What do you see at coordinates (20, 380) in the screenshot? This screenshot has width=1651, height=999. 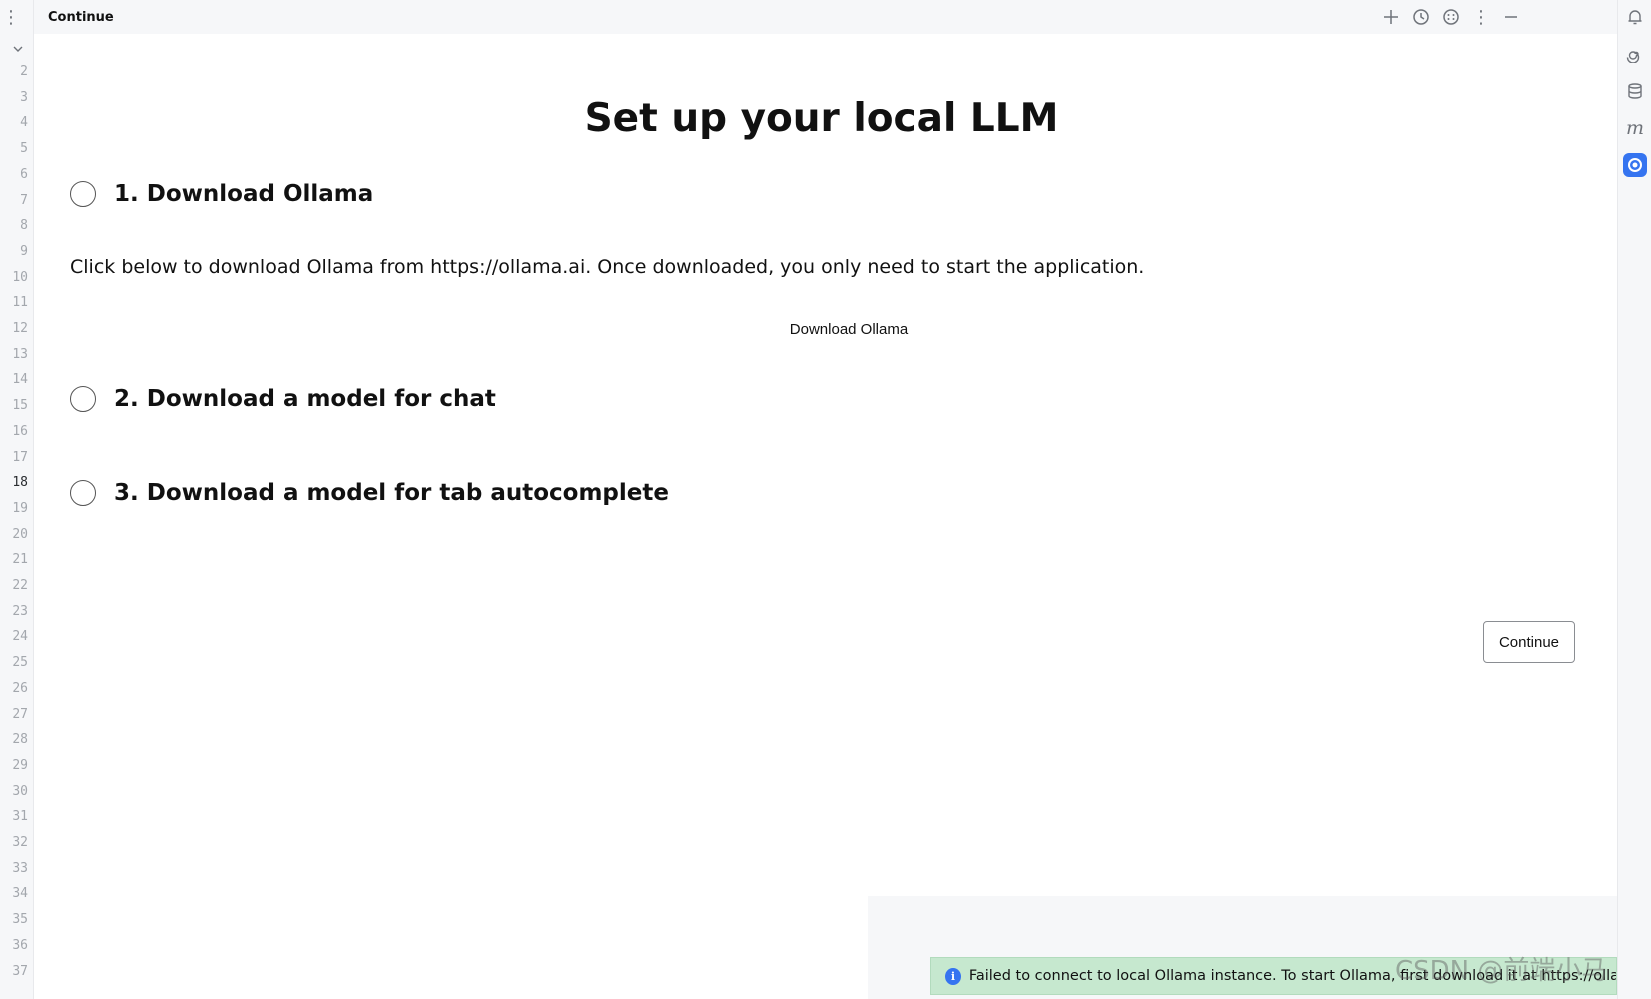 I see `line-number: 14` at bounding box center [20, 380].